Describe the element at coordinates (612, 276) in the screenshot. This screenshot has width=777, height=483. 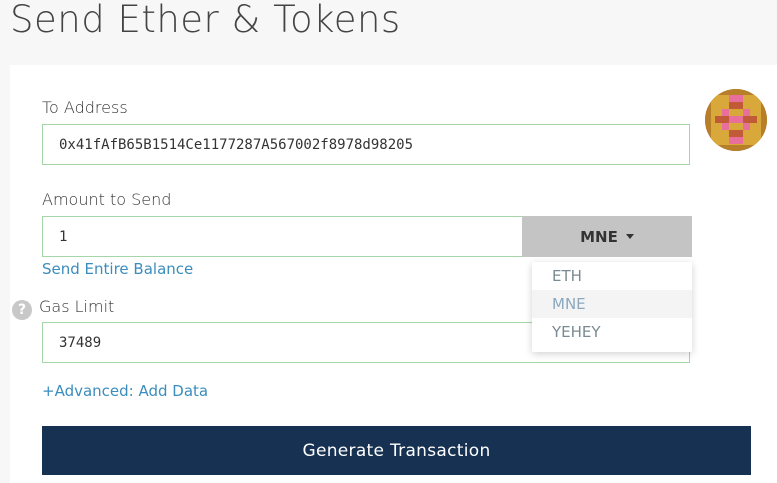
I see `unit-option-eth: ETH` at that location.